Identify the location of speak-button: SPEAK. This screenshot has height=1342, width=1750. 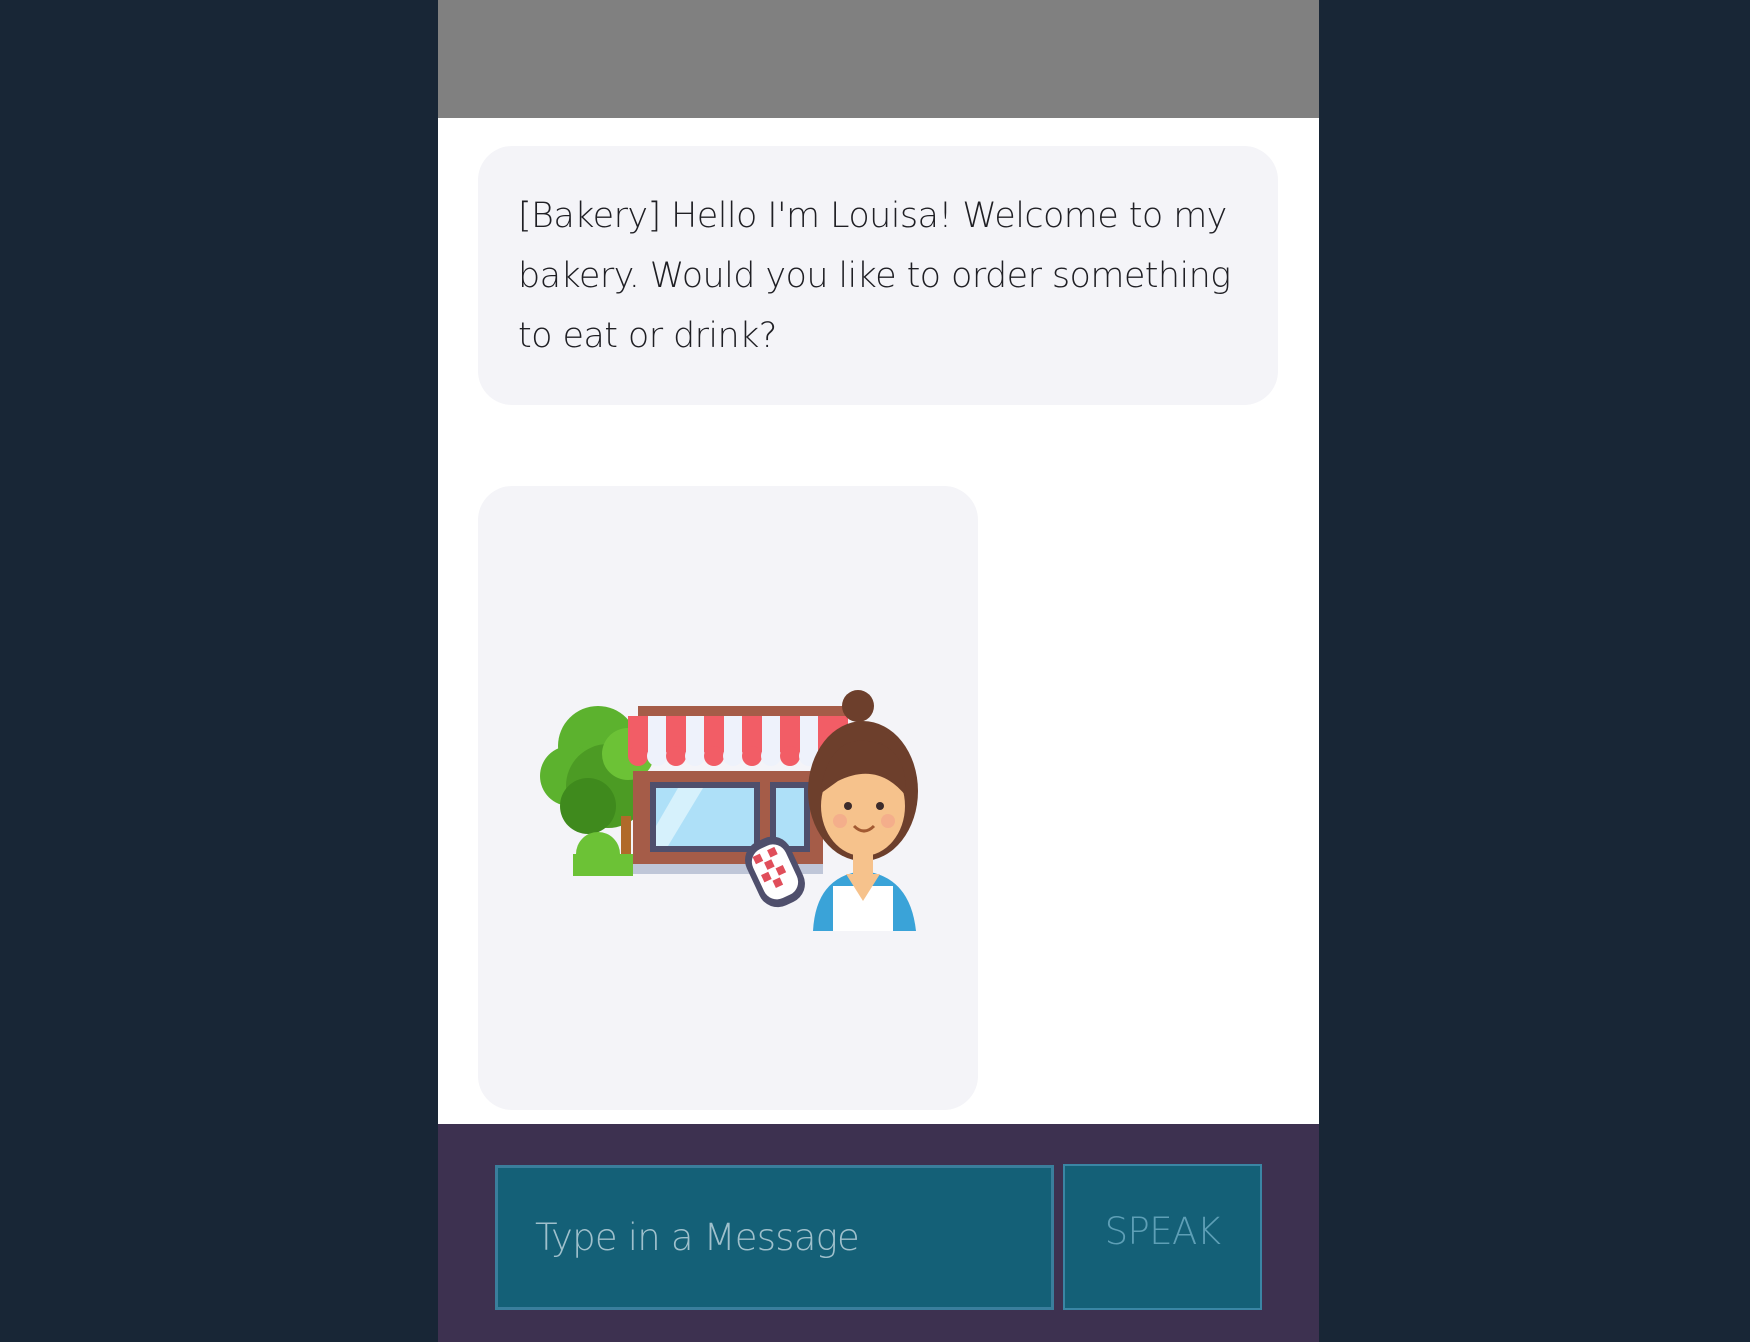
(1162, 1237).